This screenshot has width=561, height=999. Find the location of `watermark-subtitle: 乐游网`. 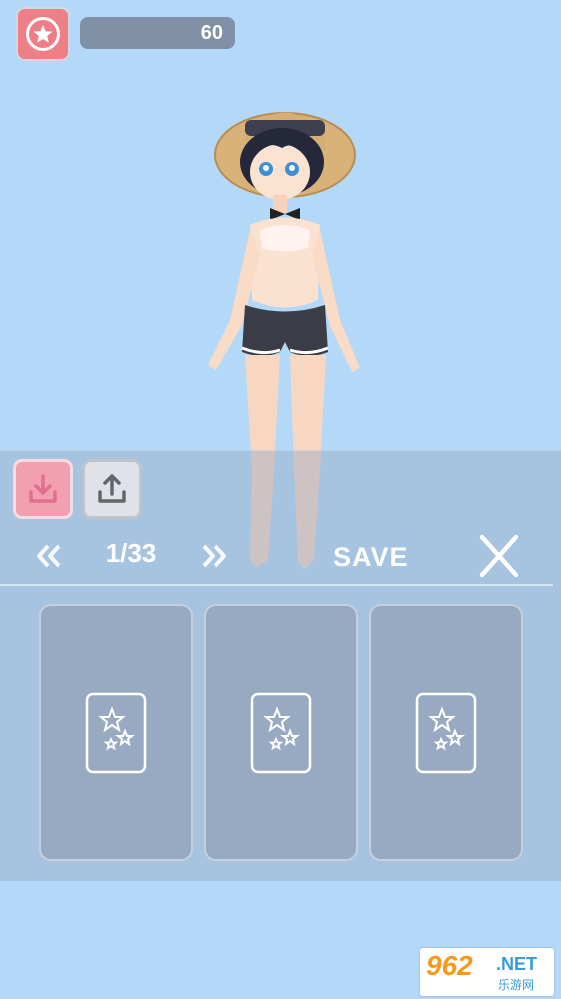

watermark-subtitle: 乐游网 is located at coordinates (516, 985).